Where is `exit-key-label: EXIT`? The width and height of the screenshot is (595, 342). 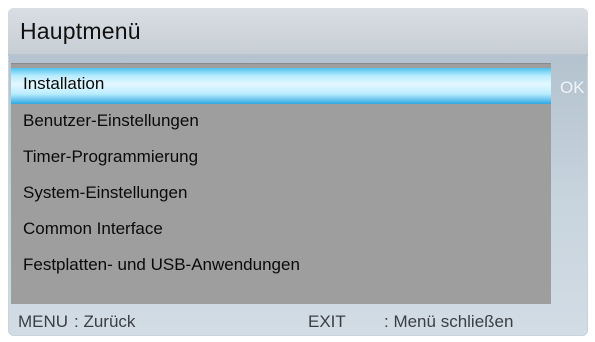
exit-key-label: EXIT is located at coordinates (327, 321).